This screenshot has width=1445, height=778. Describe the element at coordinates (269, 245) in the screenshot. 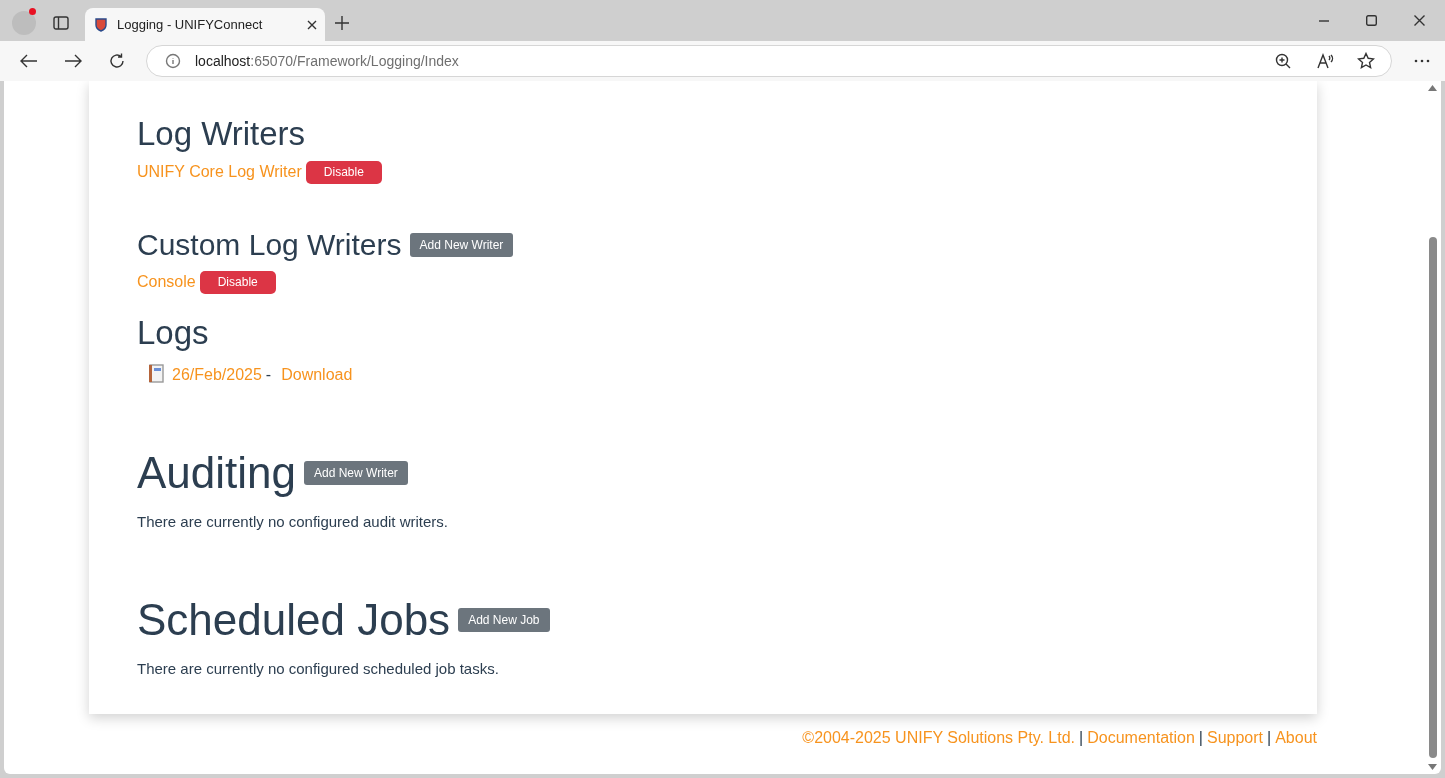

I see `section-heading: Custom Log Writers` at that location.